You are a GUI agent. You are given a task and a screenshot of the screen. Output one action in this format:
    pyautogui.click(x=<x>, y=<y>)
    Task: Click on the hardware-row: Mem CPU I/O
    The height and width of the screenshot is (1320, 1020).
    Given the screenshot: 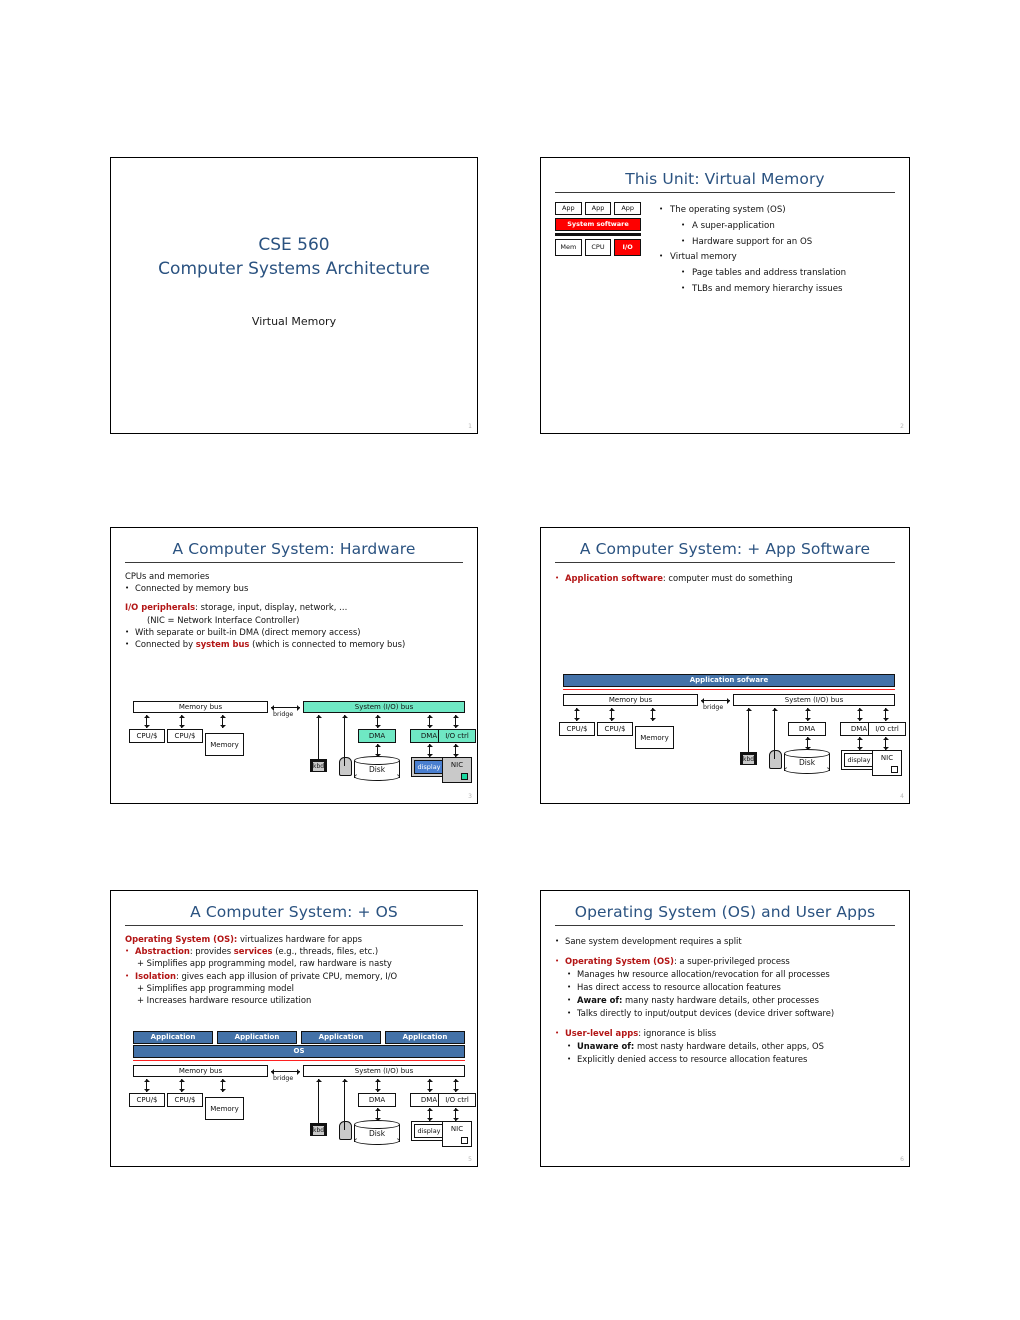 What is the action you would take?
    pyautogui.click(x=598, y=247)
    